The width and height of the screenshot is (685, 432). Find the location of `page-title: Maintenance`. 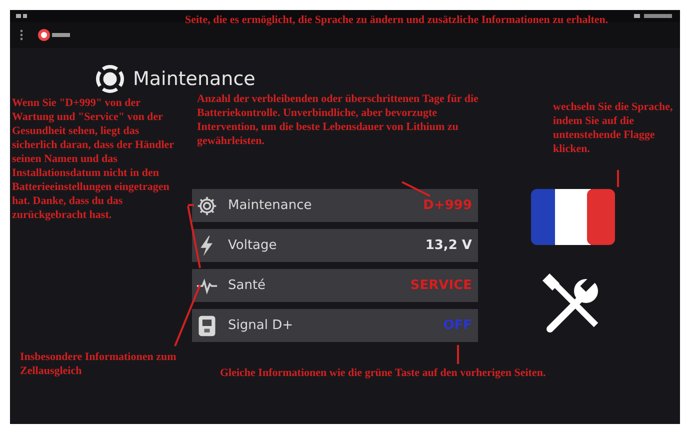

page-title: Maintenance is located at coordinates (194, 79).